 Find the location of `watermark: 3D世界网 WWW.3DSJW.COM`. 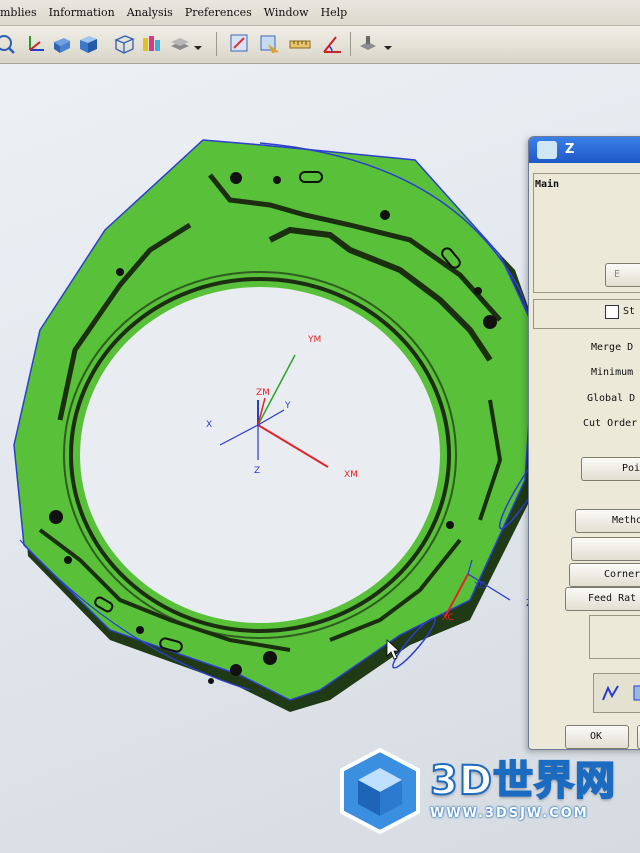

watermark: 3D世界网 WWW.3DSJW.COM is located at coordinates (485, 790).